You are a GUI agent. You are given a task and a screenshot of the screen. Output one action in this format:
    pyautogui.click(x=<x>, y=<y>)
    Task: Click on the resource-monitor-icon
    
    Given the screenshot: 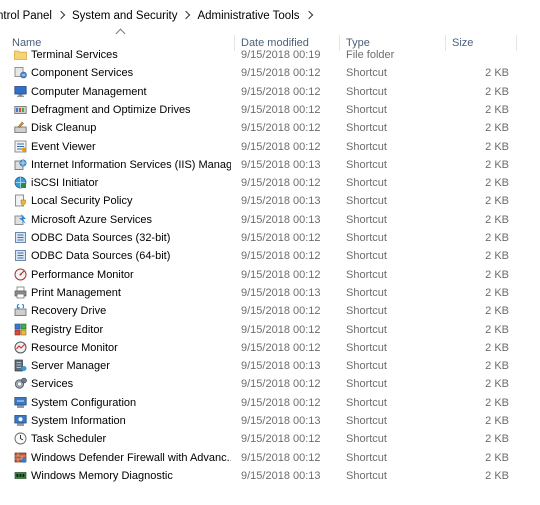 What is the action you would take?
    pyautogui.click(x=20, y=347)
    